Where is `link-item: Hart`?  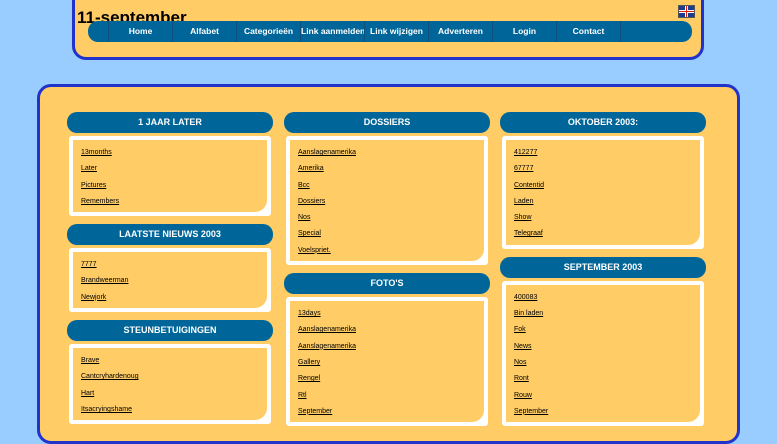
link-item: Hart is located at coordinates (170, 394).